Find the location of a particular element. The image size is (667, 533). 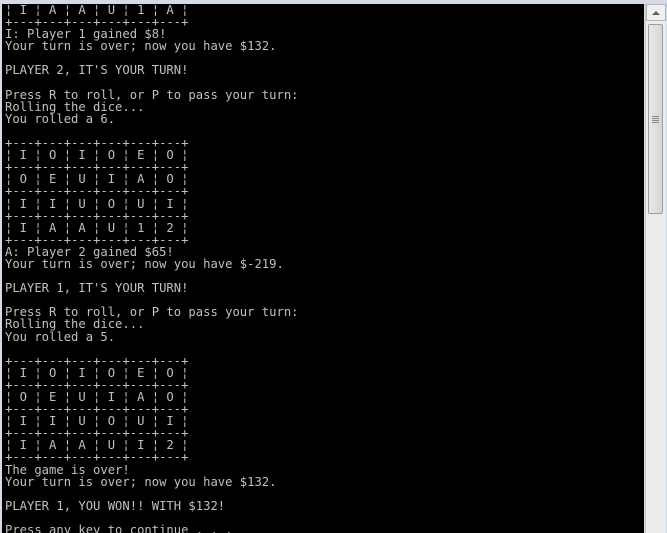

scroll-thumb is located at coordinates (655, 119).